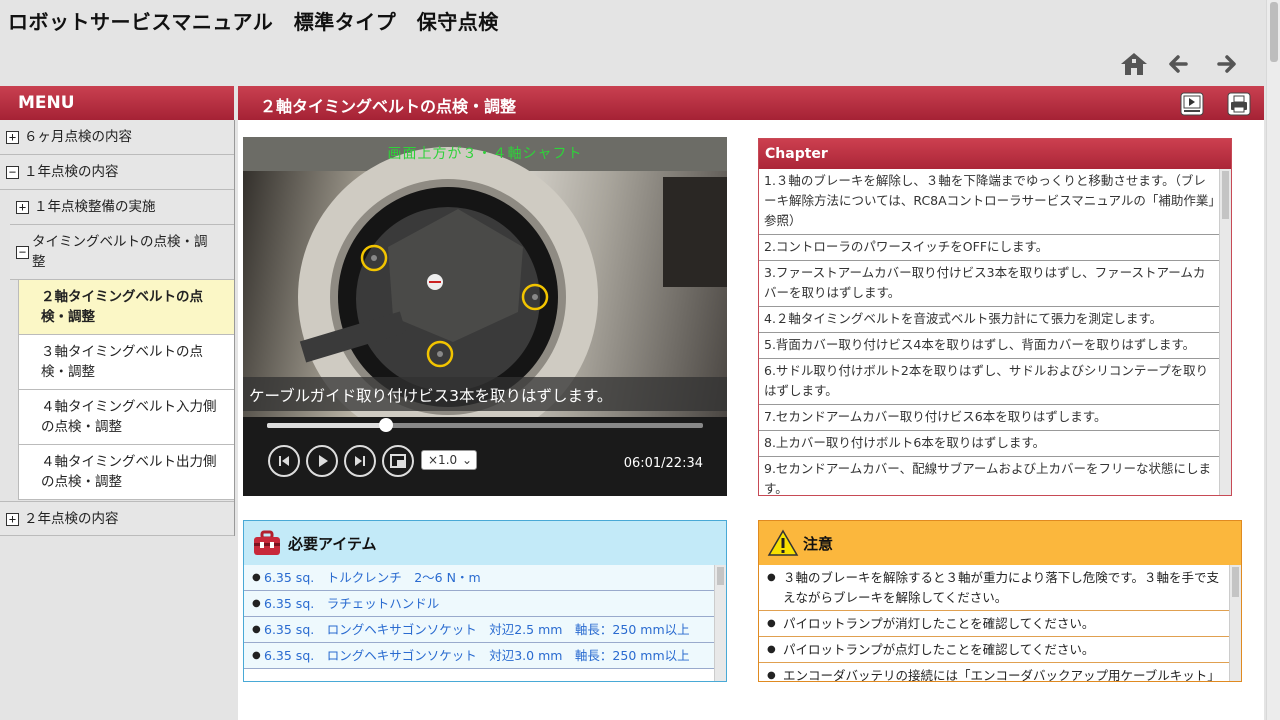  Describe the element at coordinates (783, 545) in the screenshot. I see `warning-icon` at that location.